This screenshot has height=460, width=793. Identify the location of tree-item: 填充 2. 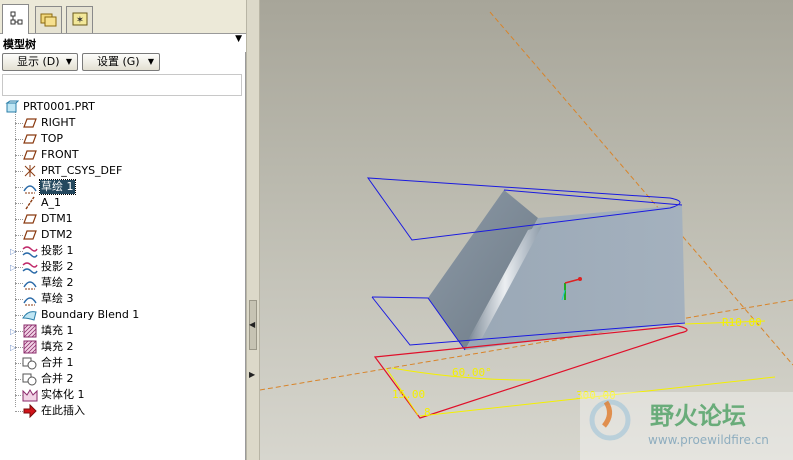
(48, 347).